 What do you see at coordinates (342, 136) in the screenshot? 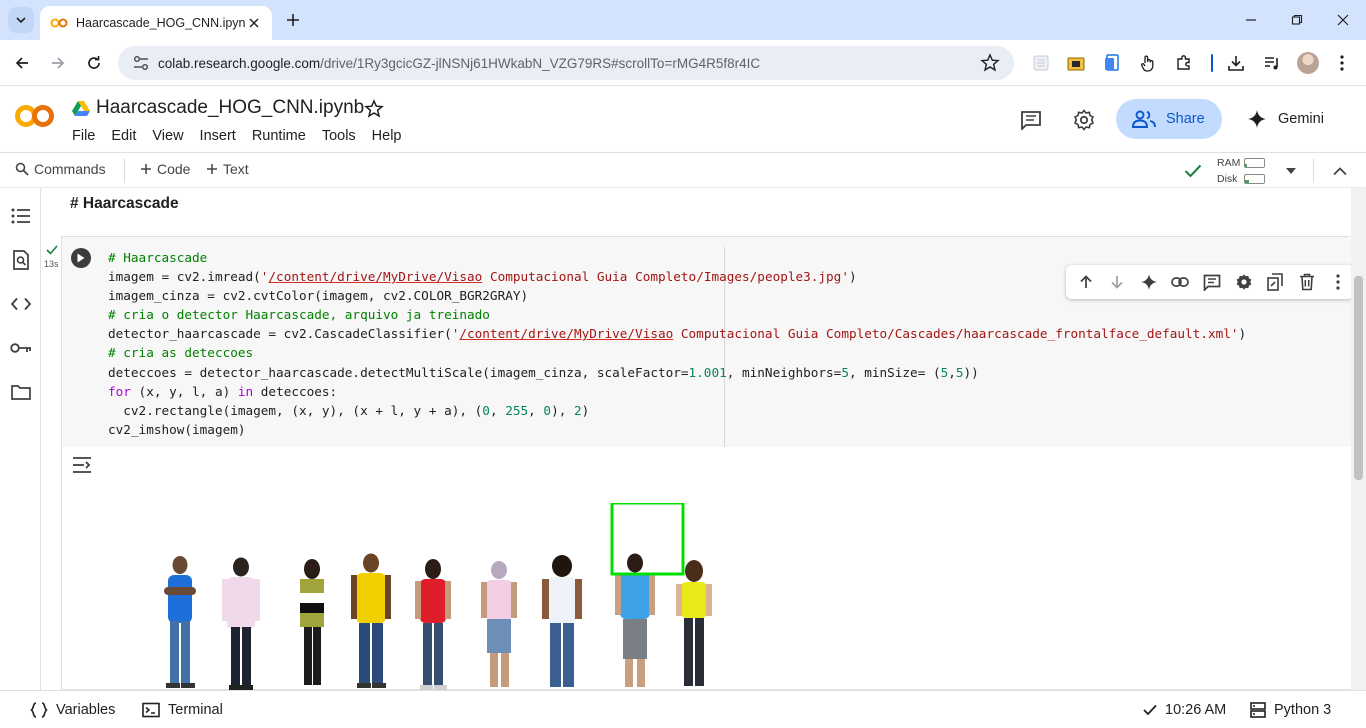
I see `menu-tools: Tools` at bounding box center [342, 136].